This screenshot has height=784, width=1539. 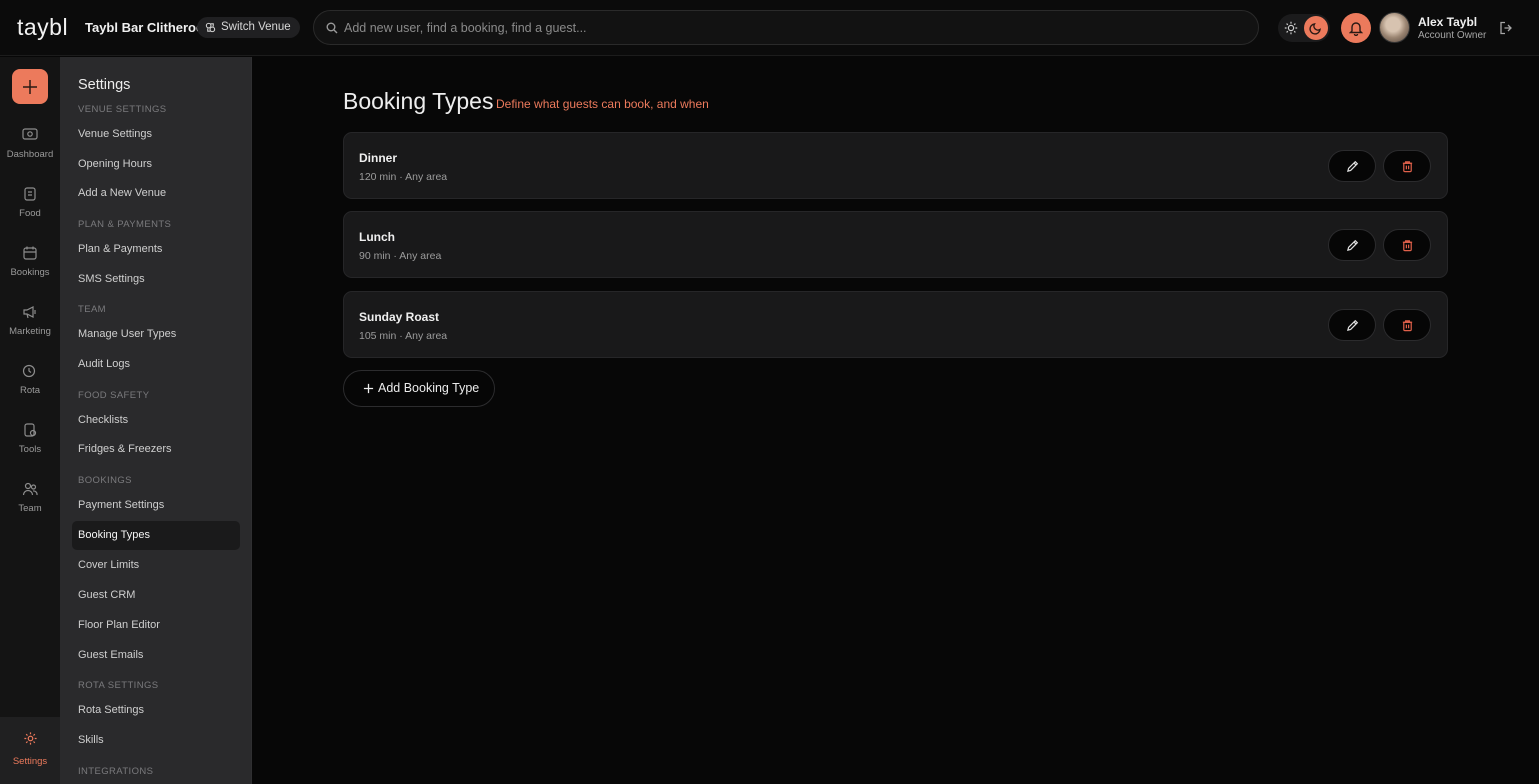 I want to click on user-name: Alex Taybl, so click(x=1448, y=22).